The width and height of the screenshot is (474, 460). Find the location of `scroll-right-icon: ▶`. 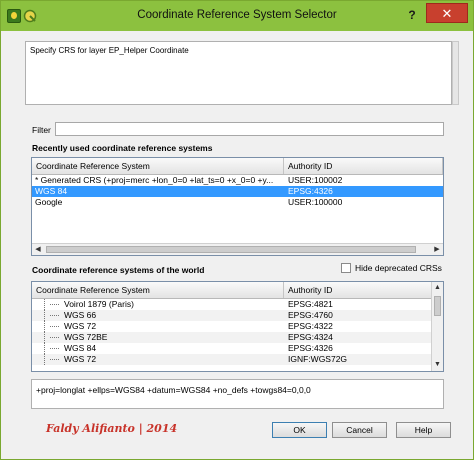

scroll-right-icon: ▶ is located at coordinates (437, 249).